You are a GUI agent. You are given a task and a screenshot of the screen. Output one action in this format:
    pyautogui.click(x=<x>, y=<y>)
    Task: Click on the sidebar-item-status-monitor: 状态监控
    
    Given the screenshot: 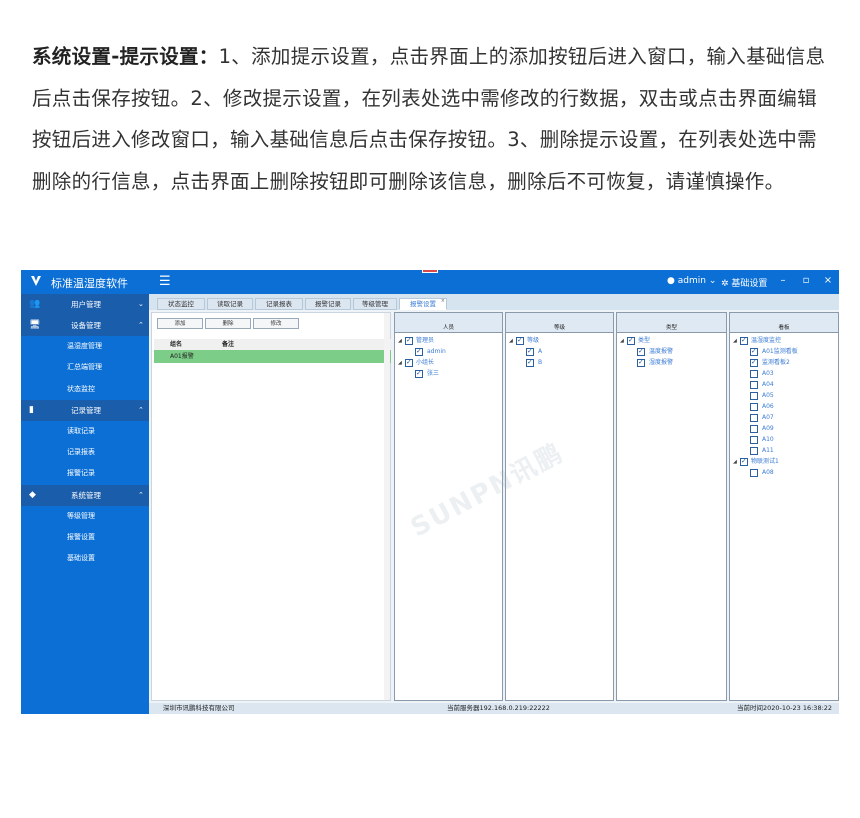 What is the action you would take?
    pyautogui.click(x=85, y=389)
    